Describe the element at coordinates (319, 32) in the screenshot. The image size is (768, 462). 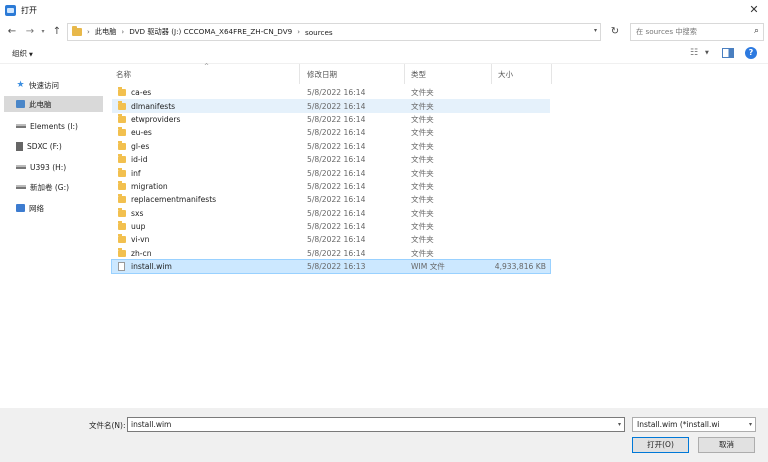
I see `breadcrumb-sources: sources` at that location.